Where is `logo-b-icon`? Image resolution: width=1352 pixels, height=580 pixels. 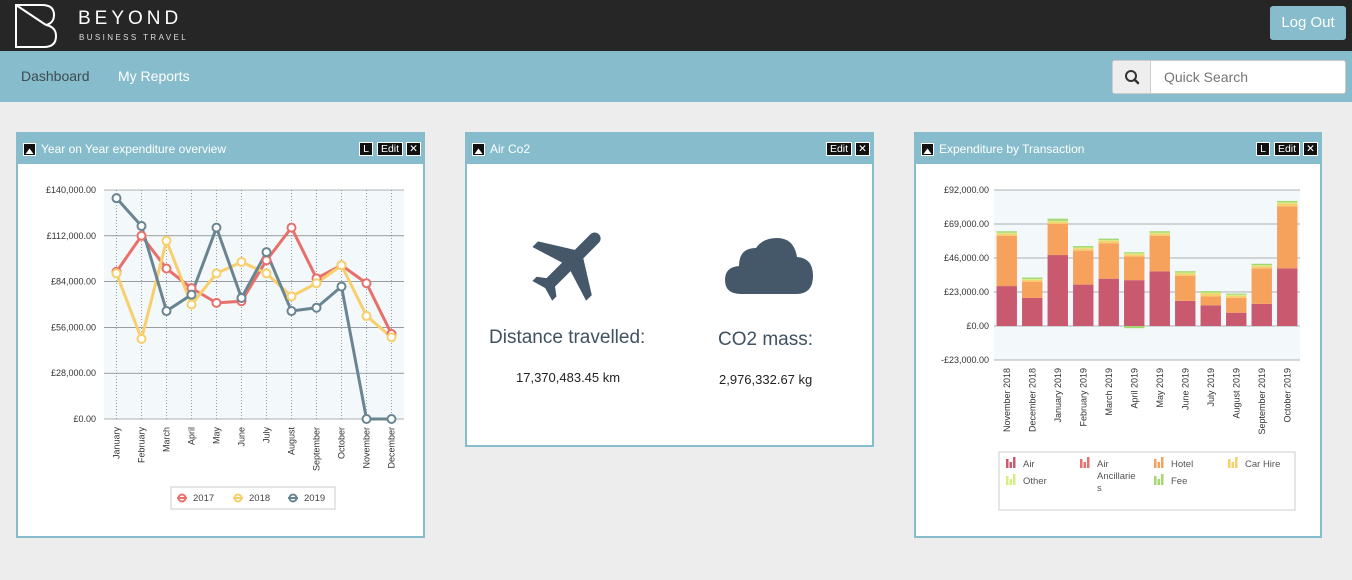 logo-b-icon is located at coordinates (36, 26).